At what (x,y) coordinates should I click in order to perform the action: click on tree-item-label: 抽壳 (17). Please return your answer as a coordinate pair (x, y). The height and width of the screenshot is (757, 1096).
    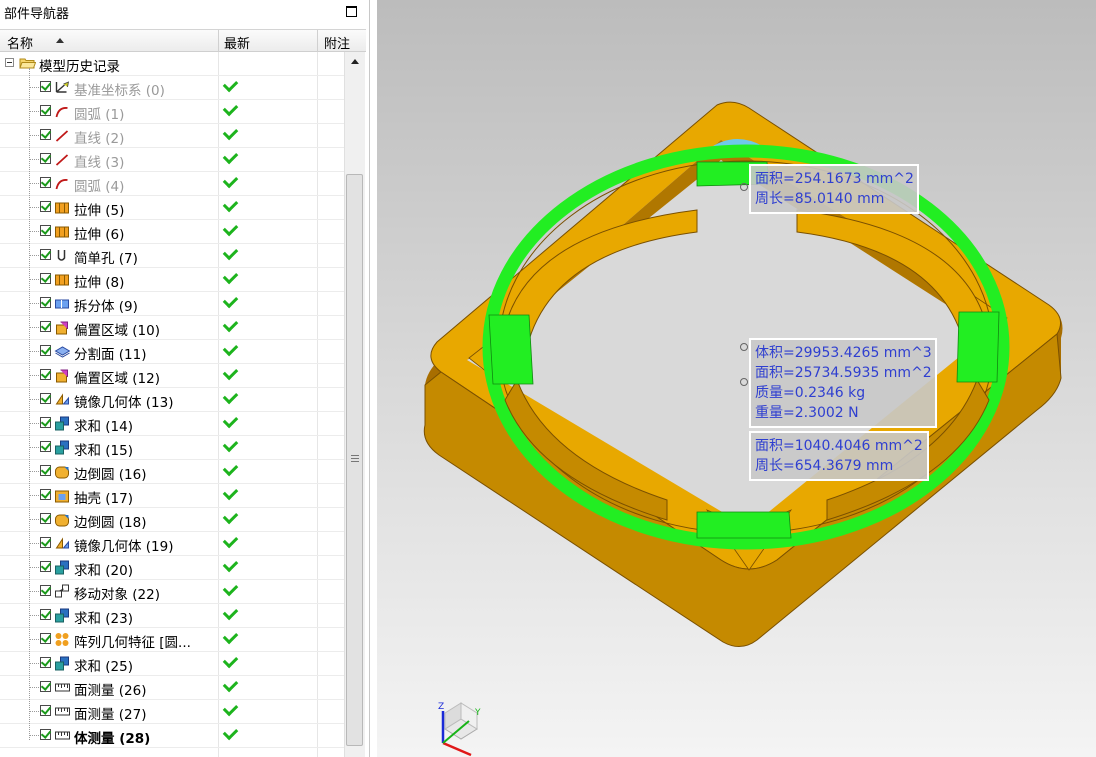
    Looking at the image, I should click on (104, 499).